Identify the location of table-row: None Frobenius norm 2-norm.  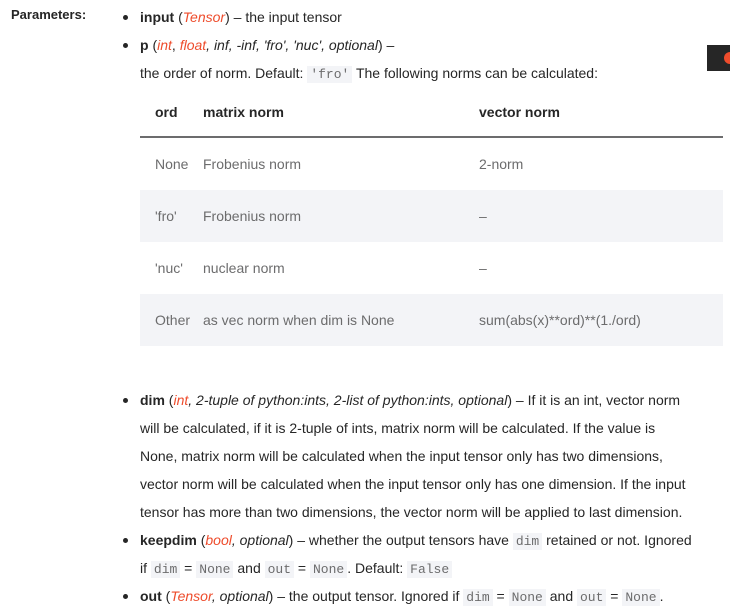
(339, 164).